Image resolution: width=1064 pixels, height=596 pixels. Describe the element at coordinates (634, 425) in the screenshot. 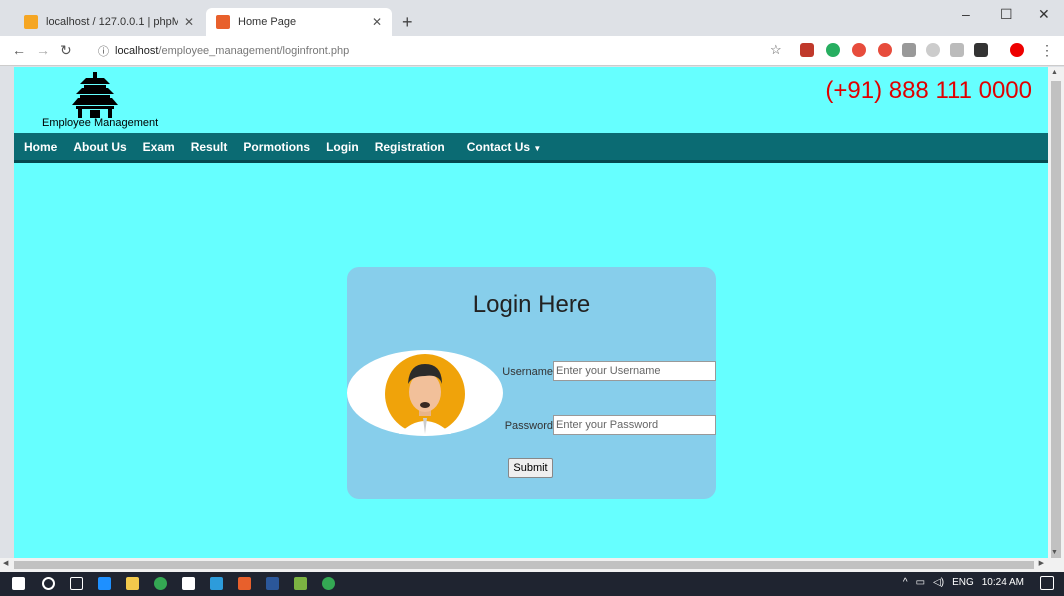

I see `password-input` at that location.